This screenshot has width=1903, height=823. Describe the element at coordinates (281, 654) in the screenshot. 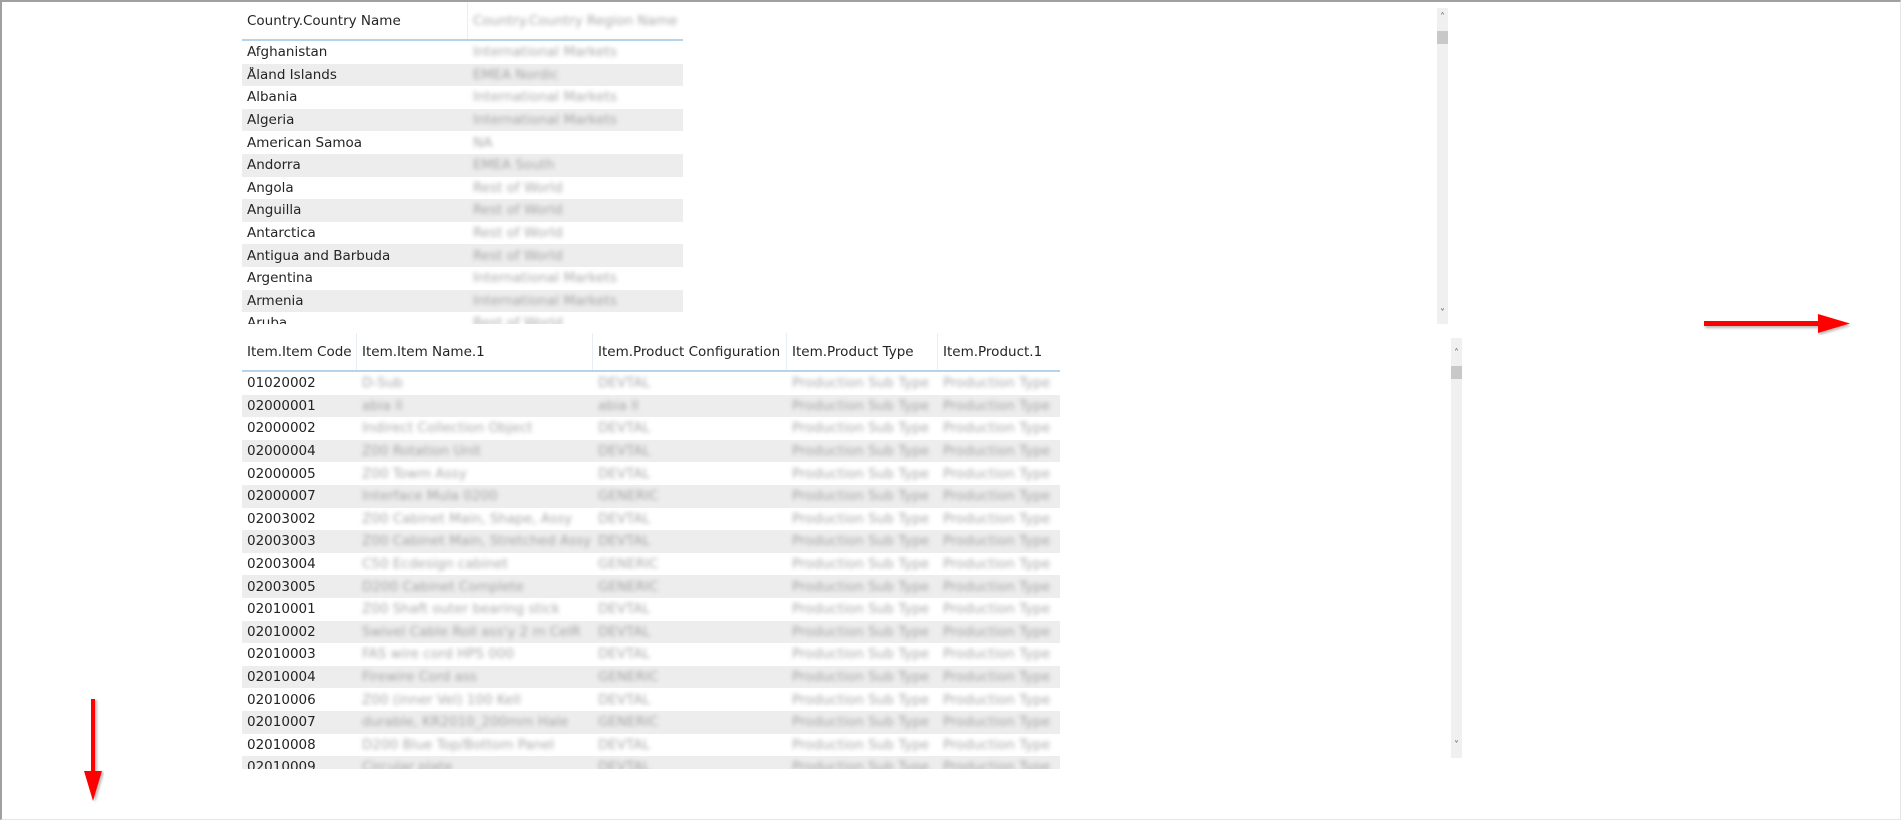

I see `item-table-cell: 02010003` at that location.